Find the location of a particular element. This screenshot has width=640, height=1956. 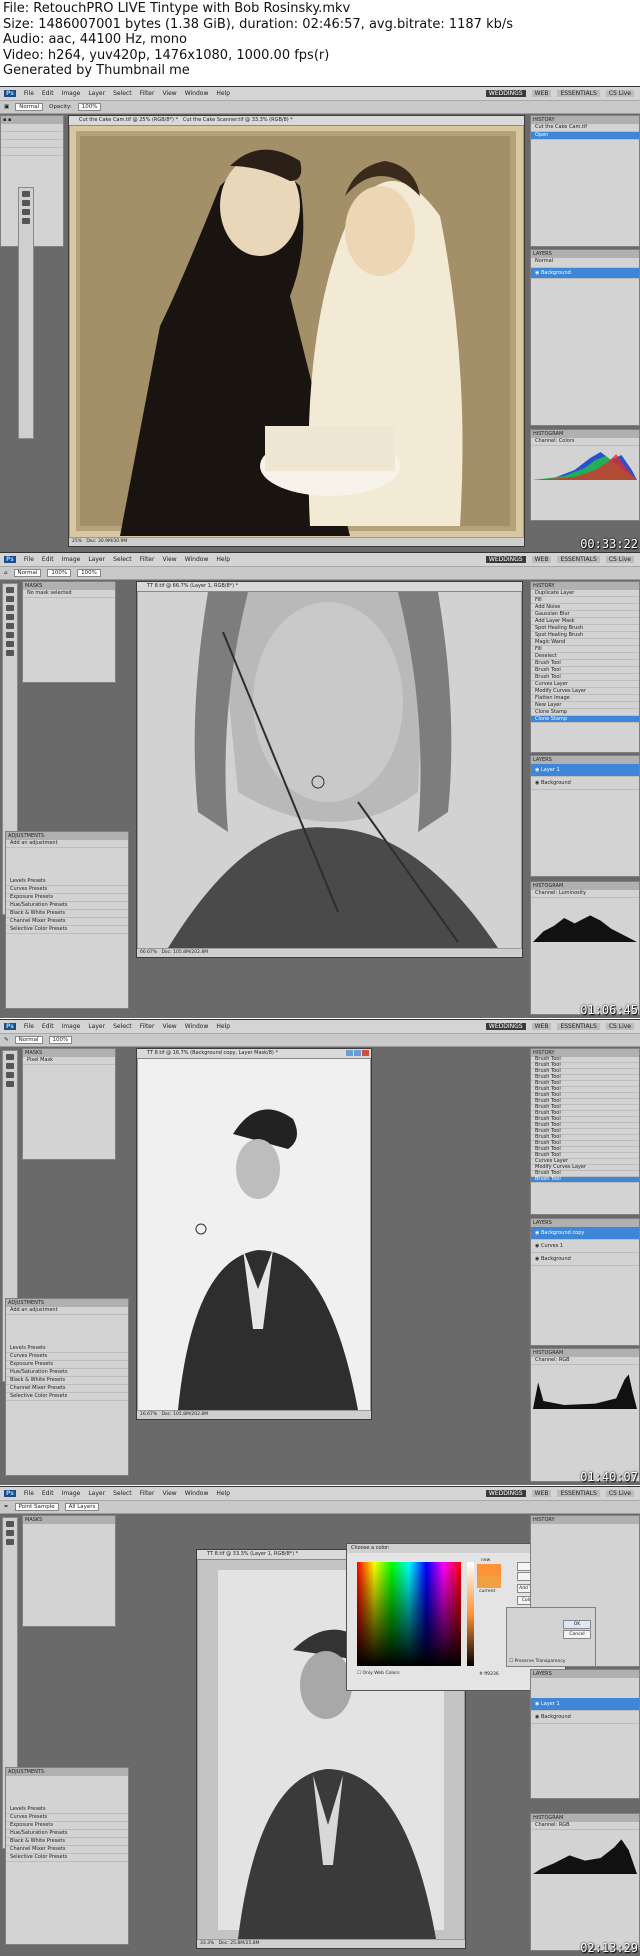

history-item: Open is located at coordinates (585, 136).